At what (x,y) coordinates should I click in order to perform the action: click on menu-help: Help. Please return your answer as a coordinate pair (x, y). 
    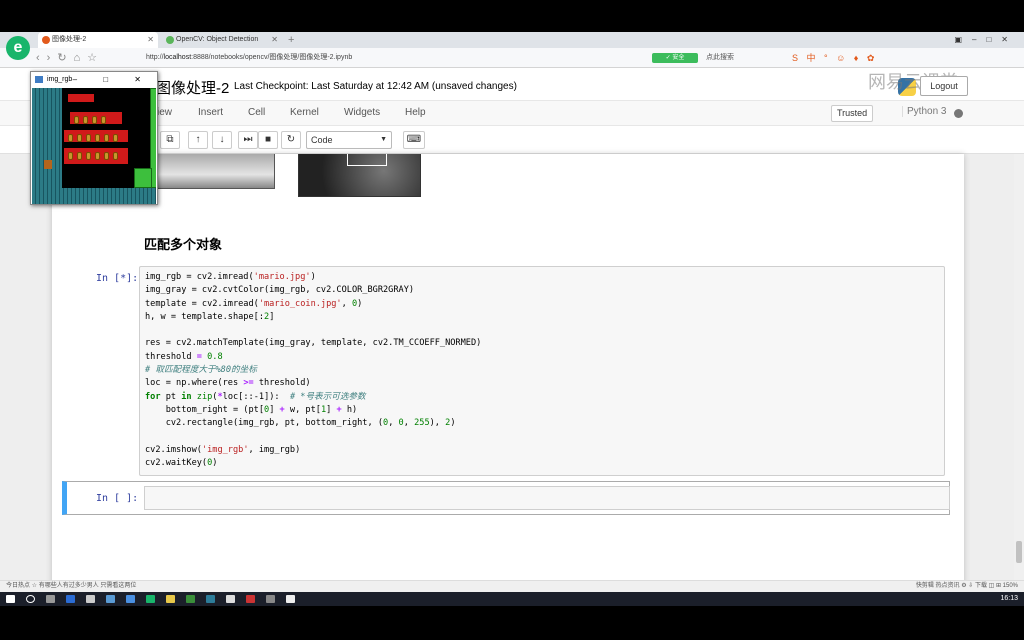
    Looking at the image, I should click on (415, 112).